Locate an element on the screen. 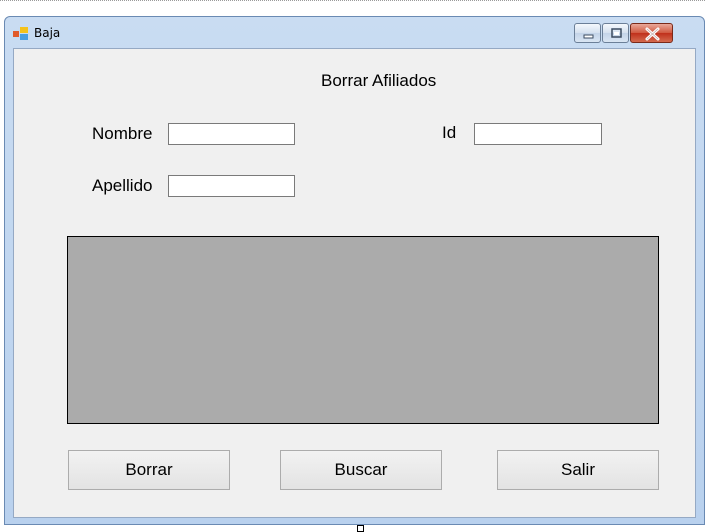 The height and width of the screenshot is (532, 705). form-icon is located at coordinates (20, 33).